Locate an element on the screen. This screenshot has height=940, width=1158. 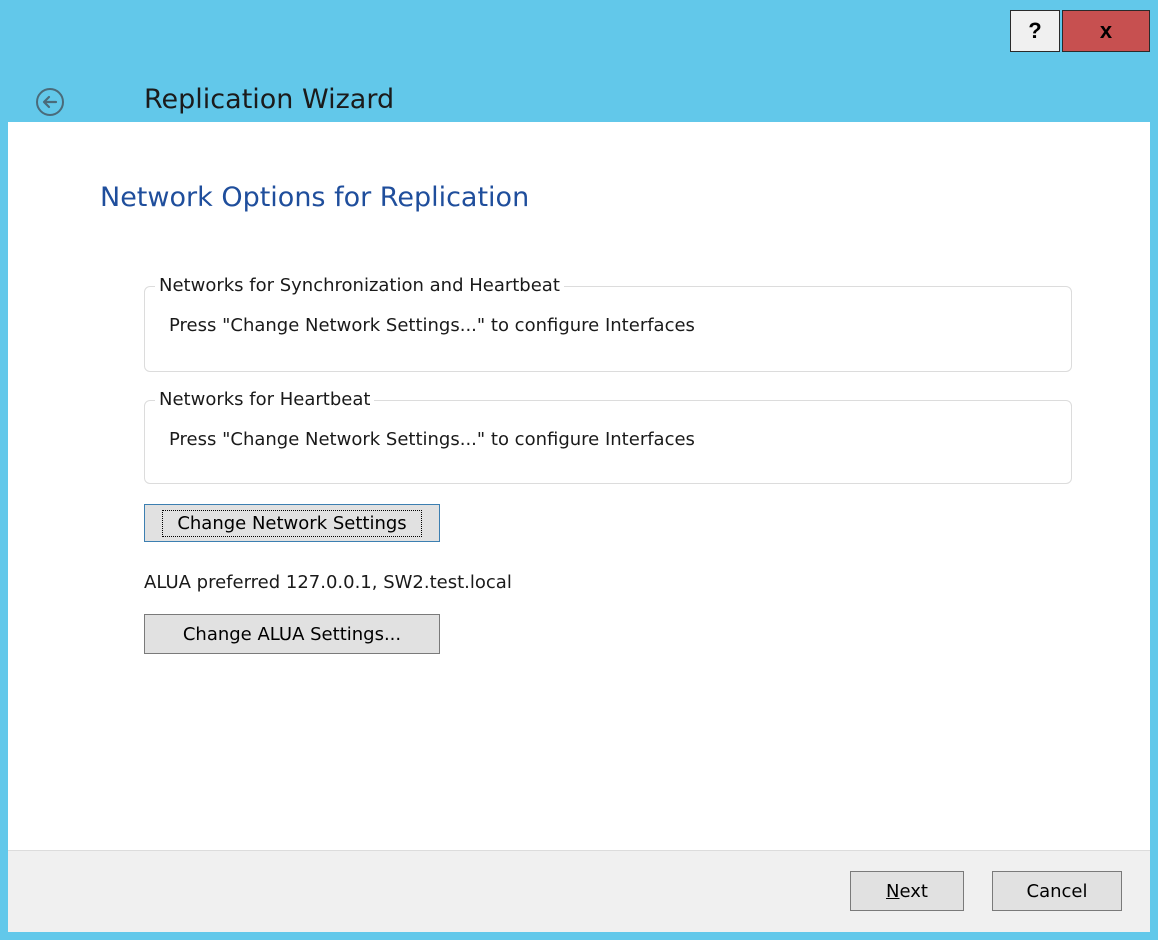
back-button is located at coordinates (50, 102).